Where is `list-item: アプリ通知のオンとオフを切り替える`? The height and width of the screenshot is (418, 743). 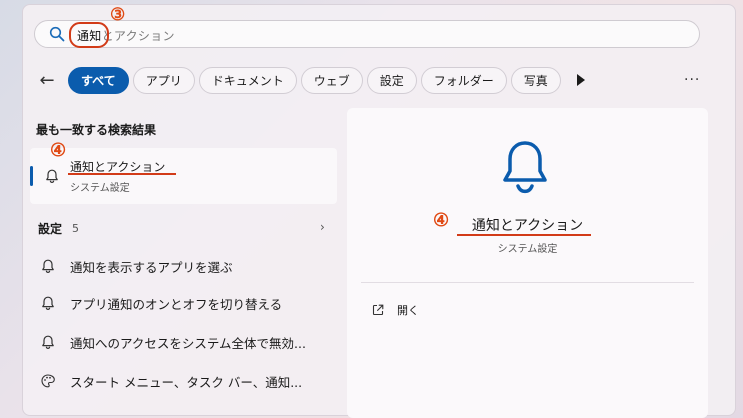
list-item: アプリ通知のオンとオフを切り替える is located at coordinates (161, 303).